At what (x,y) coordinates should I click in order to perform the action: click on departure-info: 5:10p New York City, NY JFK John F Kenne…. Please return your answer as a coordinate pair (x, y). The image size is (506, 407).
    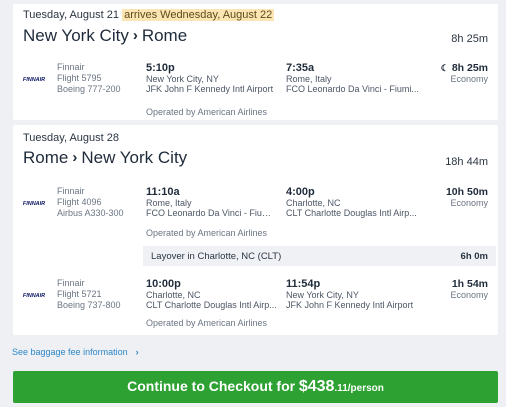
    Looking at the image, I should click on (212, 78).